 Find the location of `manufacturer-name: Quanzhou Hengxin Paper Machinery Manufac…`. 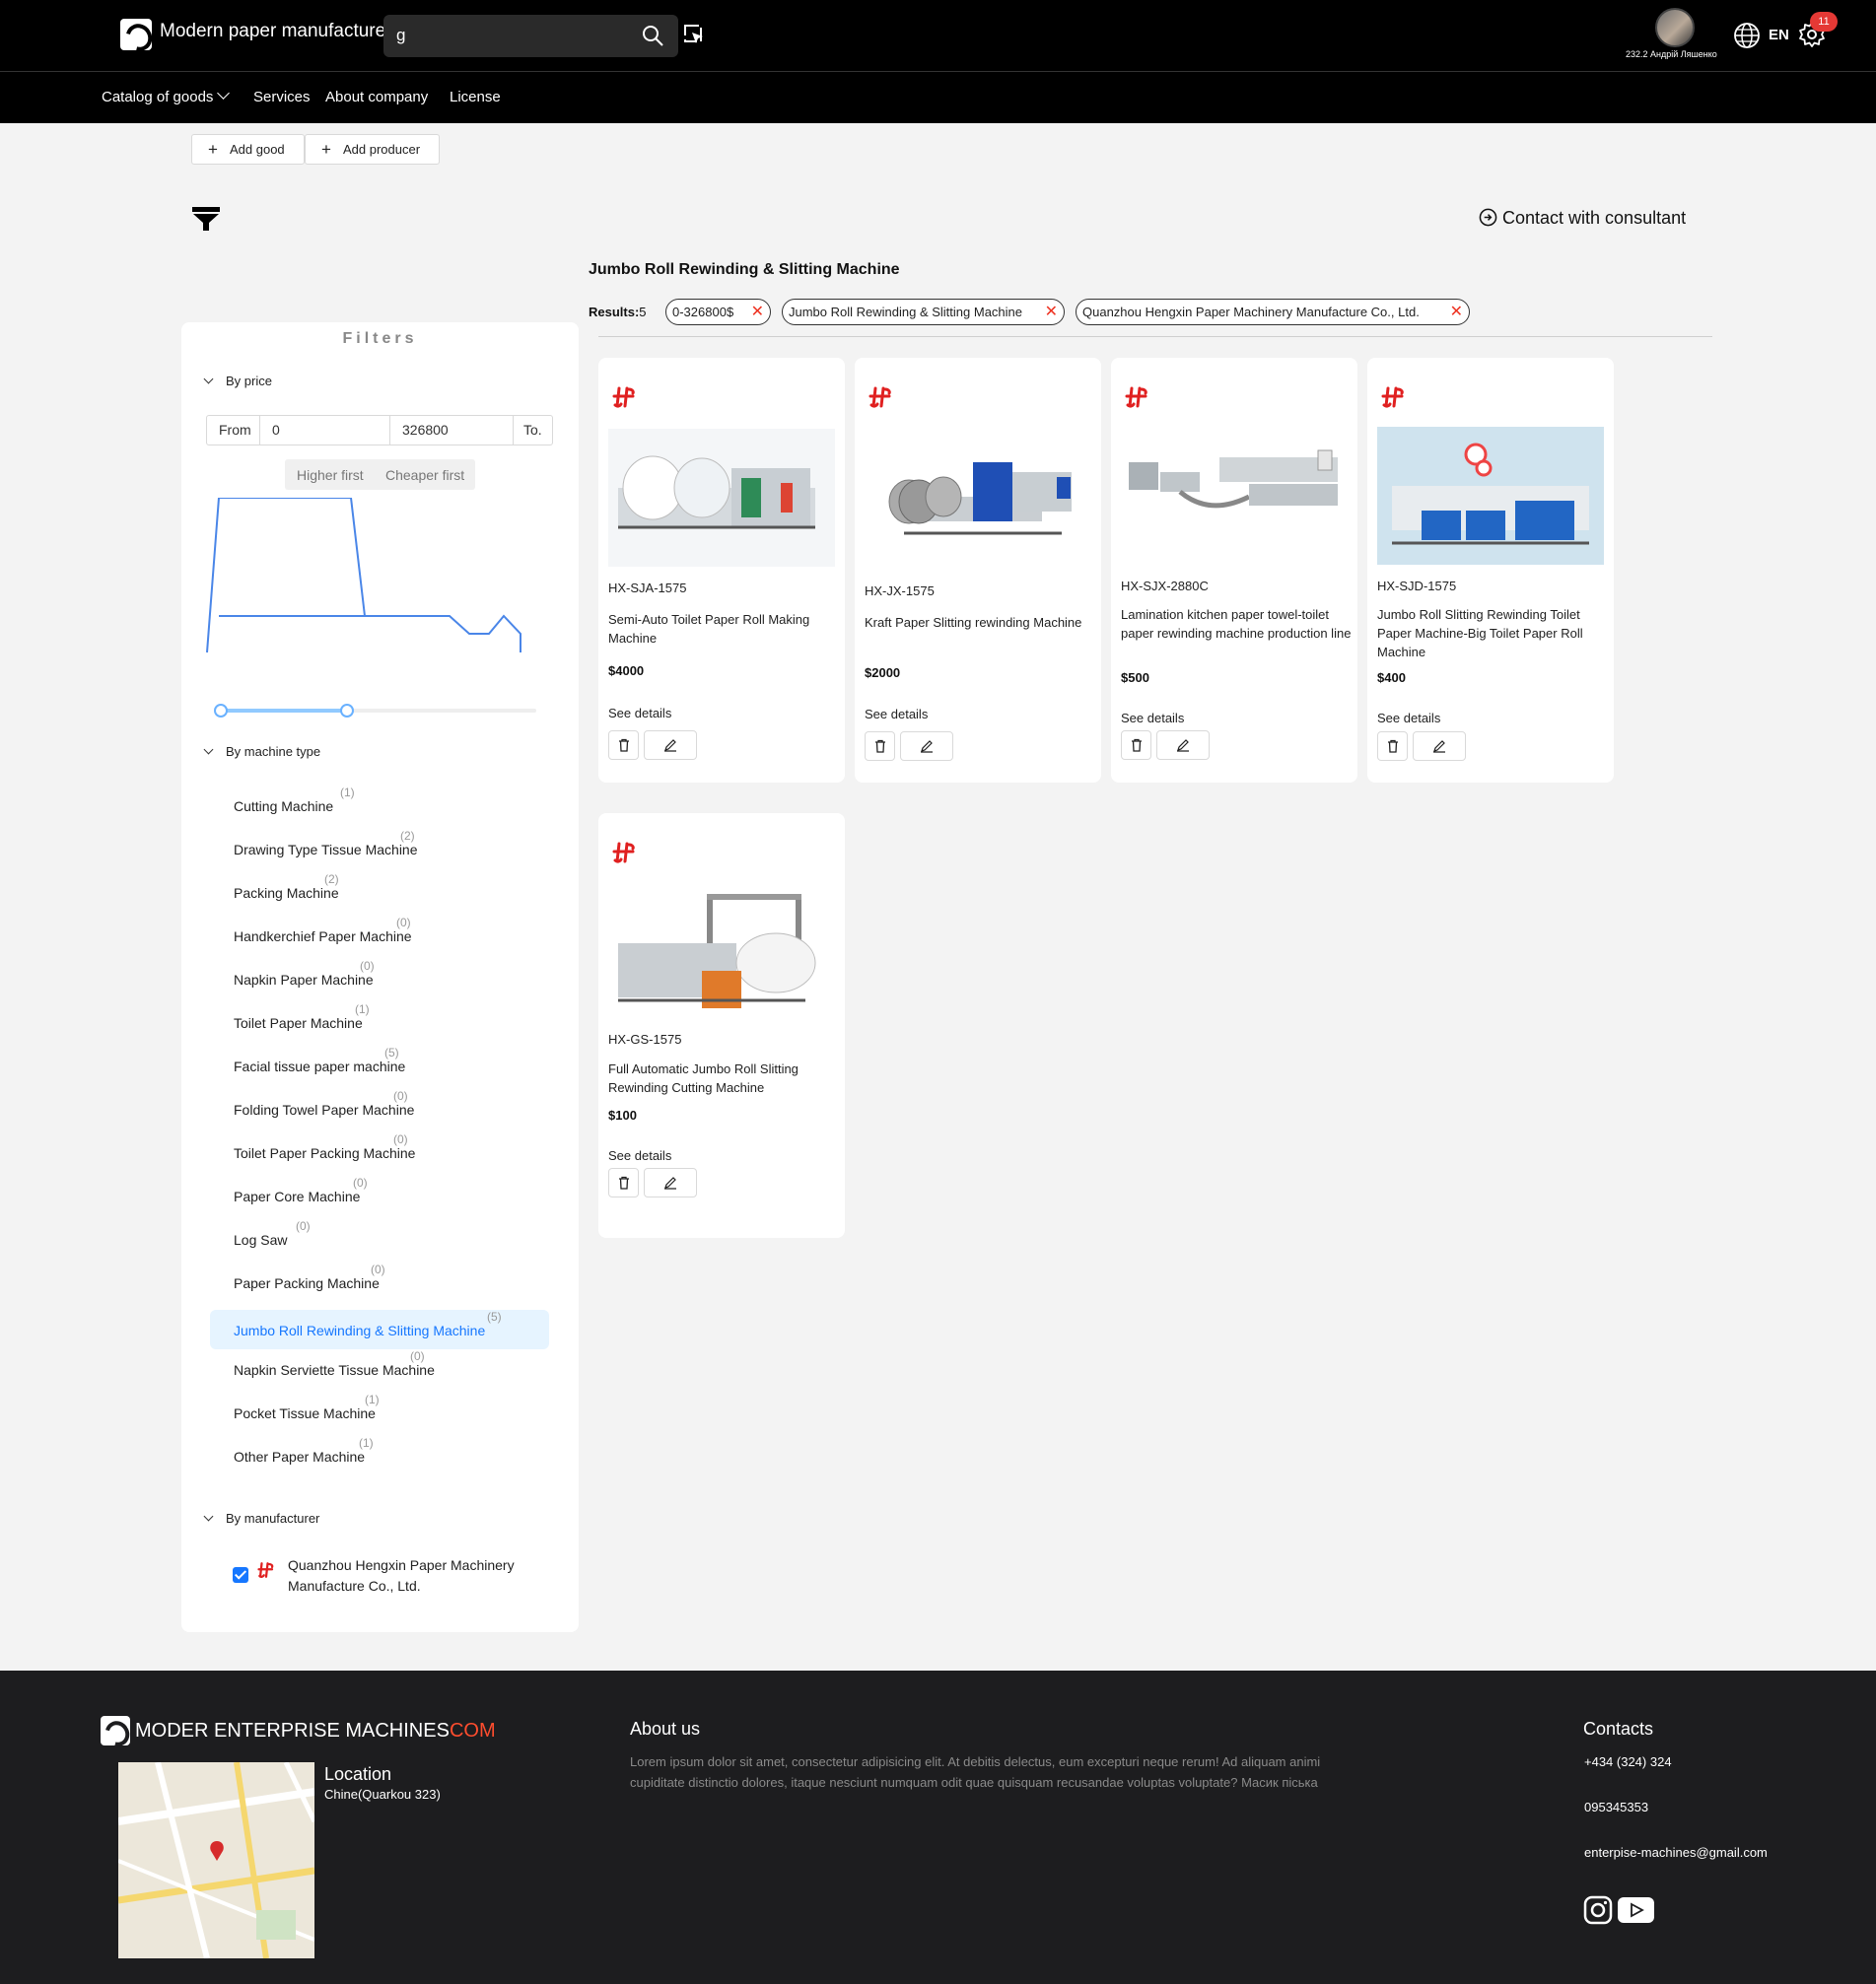

manufacturer-name: Quanzhou Hengxin Paper Machinery Manufac… is located at coordinates (411, 1576).